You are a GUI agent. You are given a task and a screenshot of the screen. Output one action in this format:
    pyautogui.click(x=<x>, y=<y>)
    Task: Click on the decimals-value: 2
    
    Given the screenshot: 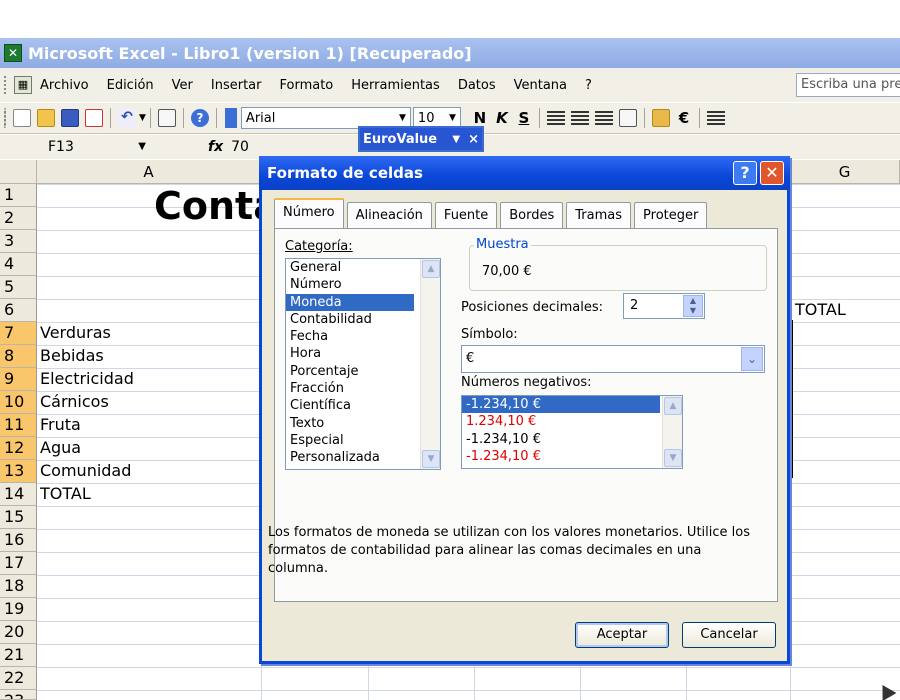 What is the action you would take?
    pyautogui.click(x=634, y=305)
    